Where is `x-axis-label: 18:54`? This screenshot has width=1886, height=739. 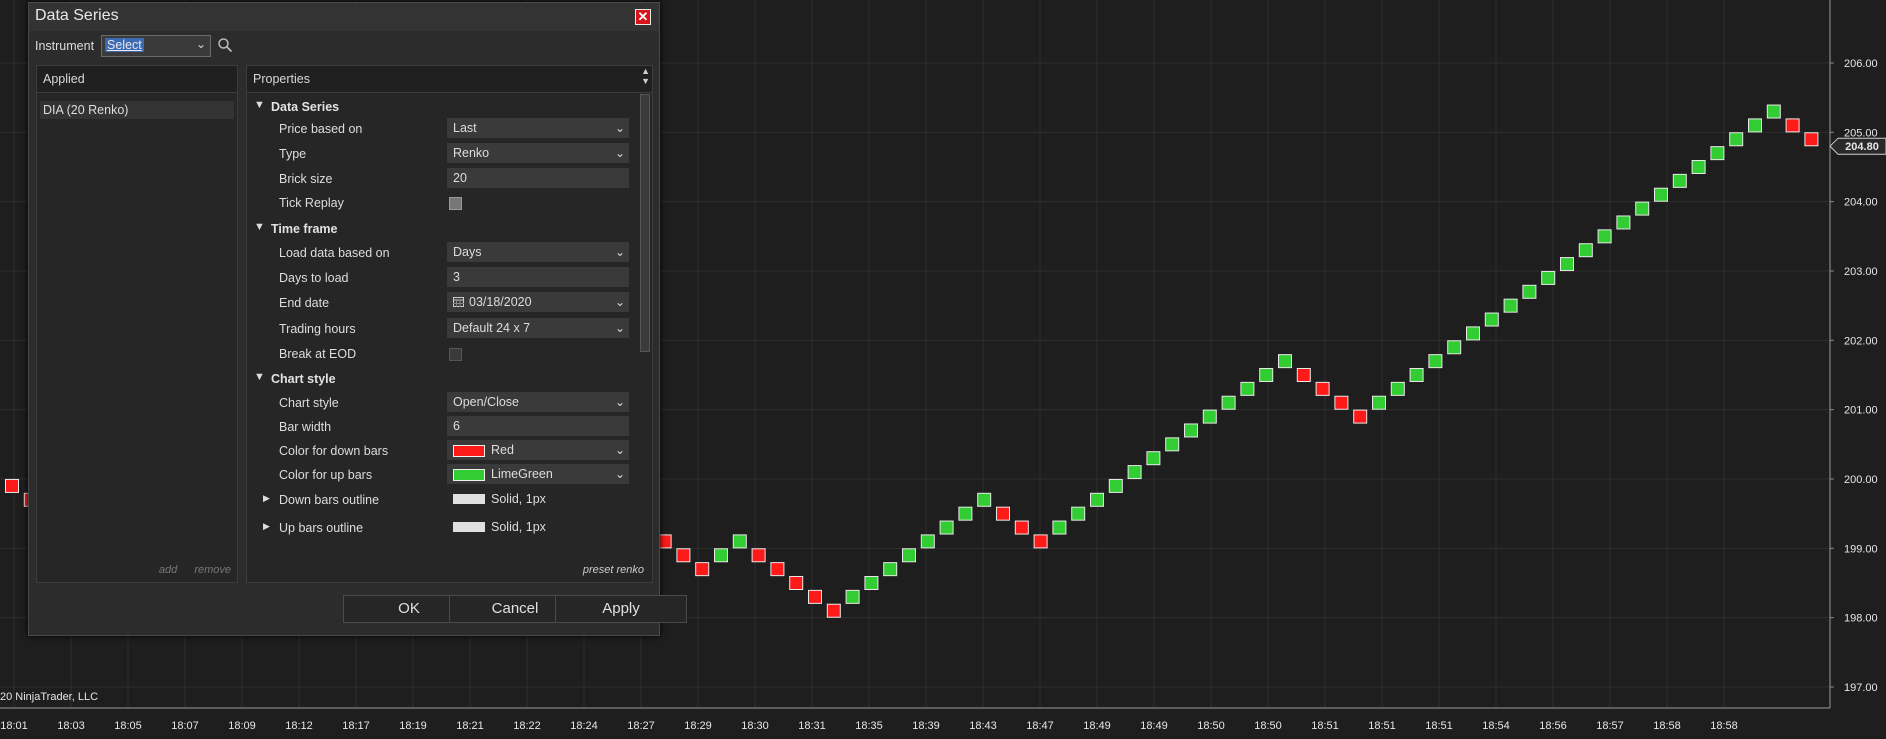 x-axis-label: 18:54 is located at coordinates (1496, 726).